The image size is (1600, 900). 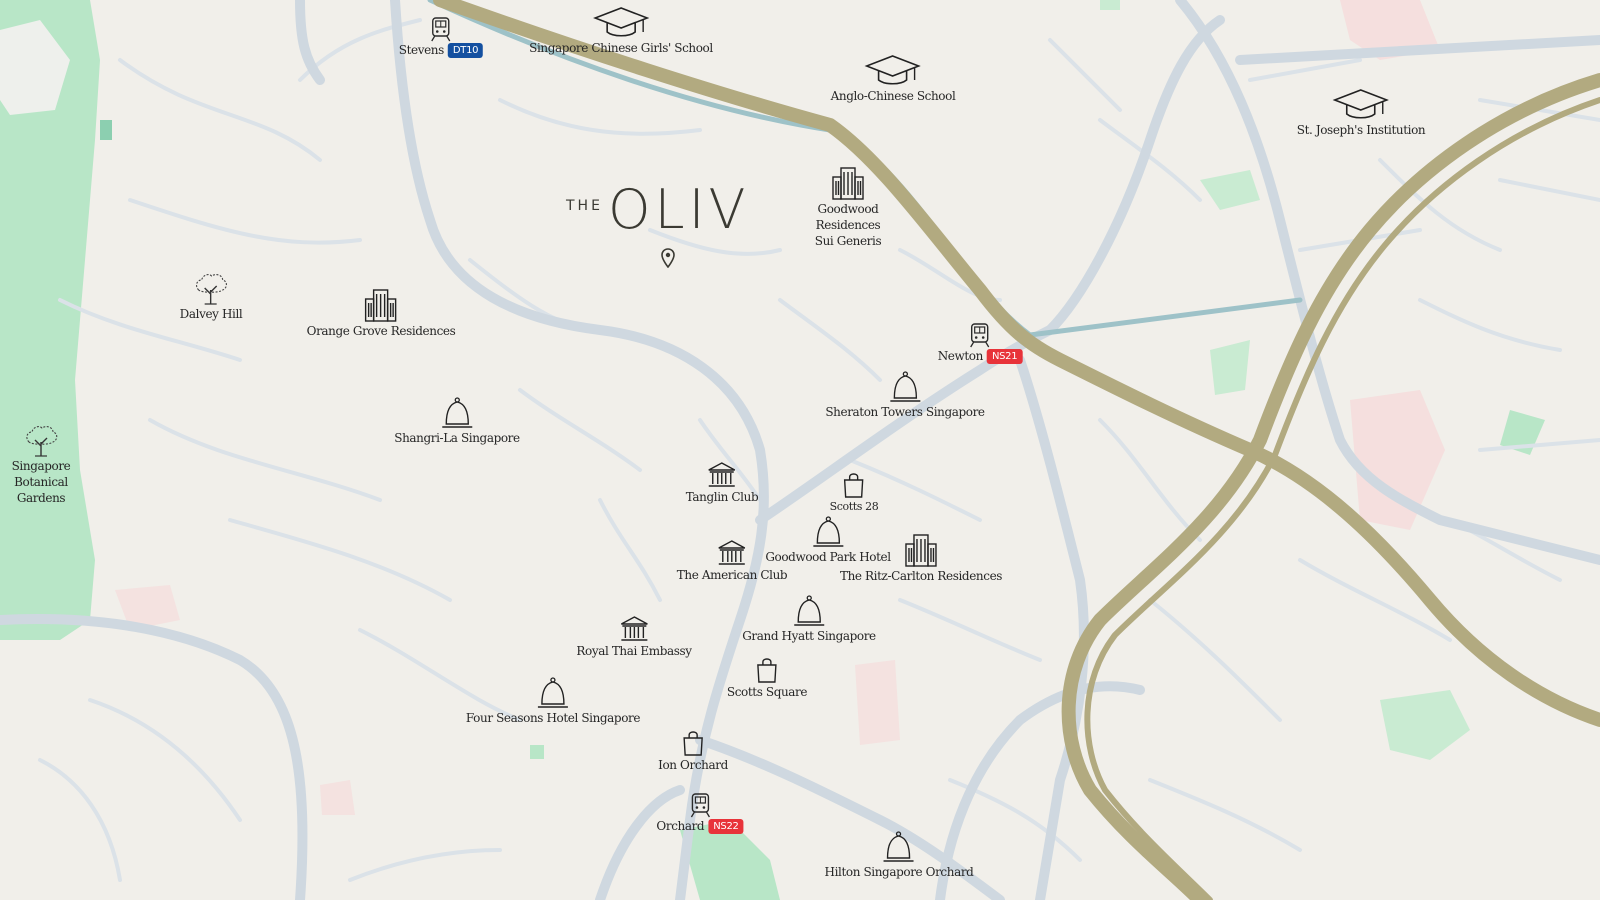 I want to click on embassy-royal-thai: Royal Thai Embassy, so click(x=634, y=637).